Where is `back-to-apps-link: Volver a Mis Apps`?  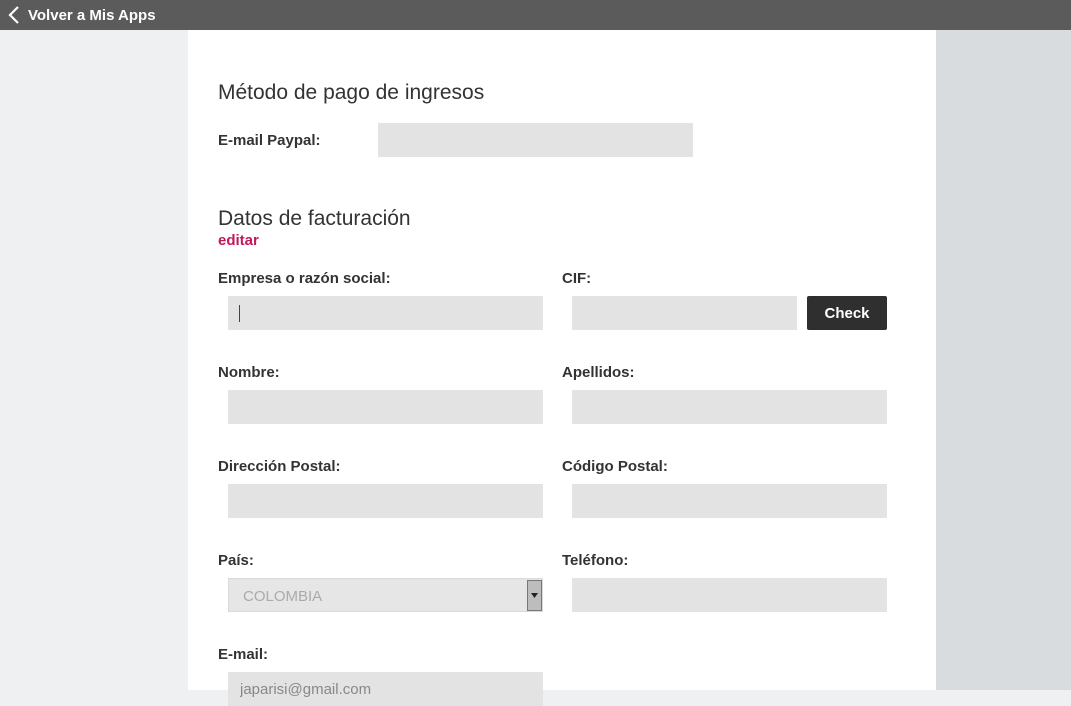
back-to-apps-link: Volver a Mis Apps is located at coordinates (78, 15).